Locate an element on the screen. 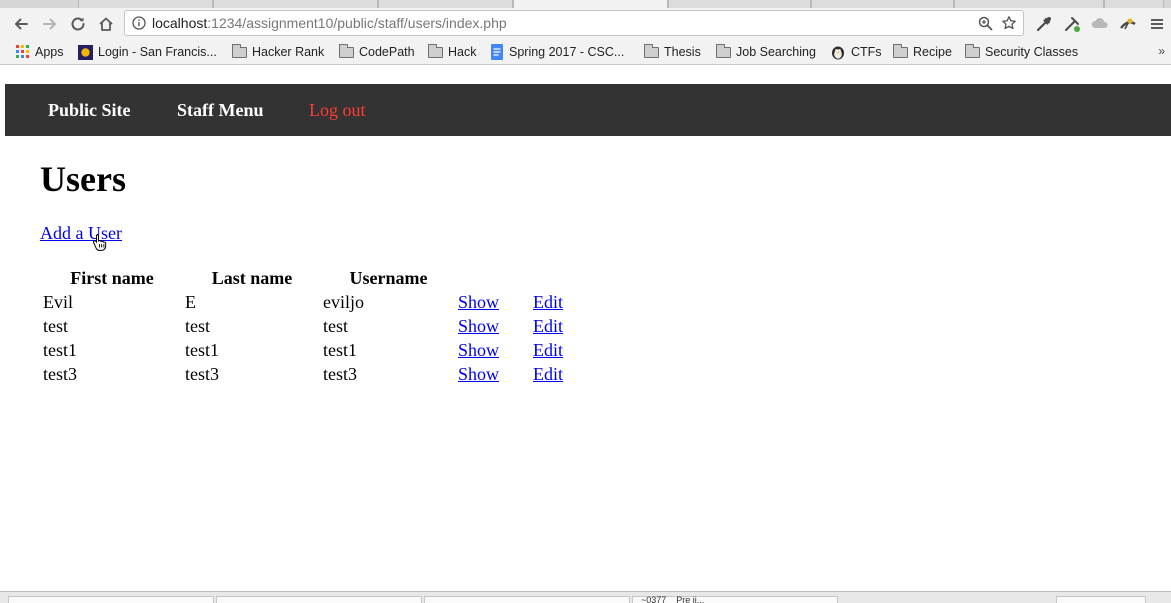 The width and height of the screenshot is (1171, 603). table-row: test1 test1 test1 Show Edit is located at coordinates (308, 350).